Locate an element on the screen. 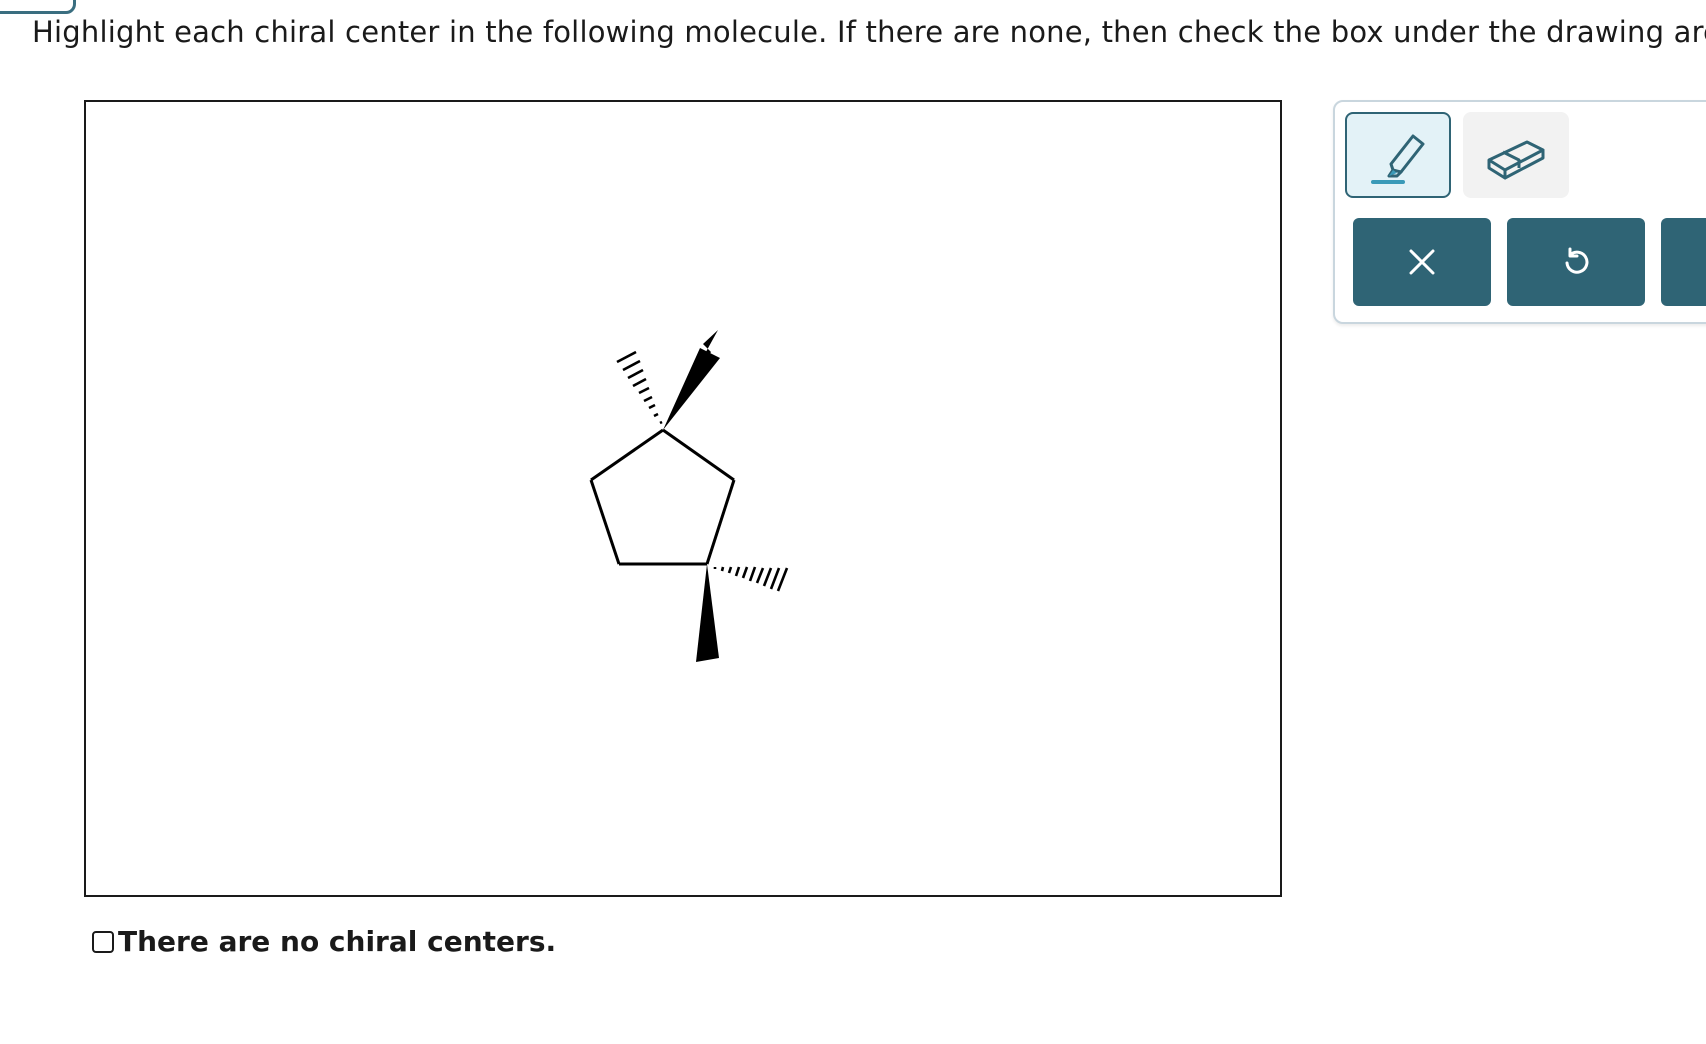 This screenshot has height=1044, width=1706. undo-icon is located at coordinates (1577, 260).